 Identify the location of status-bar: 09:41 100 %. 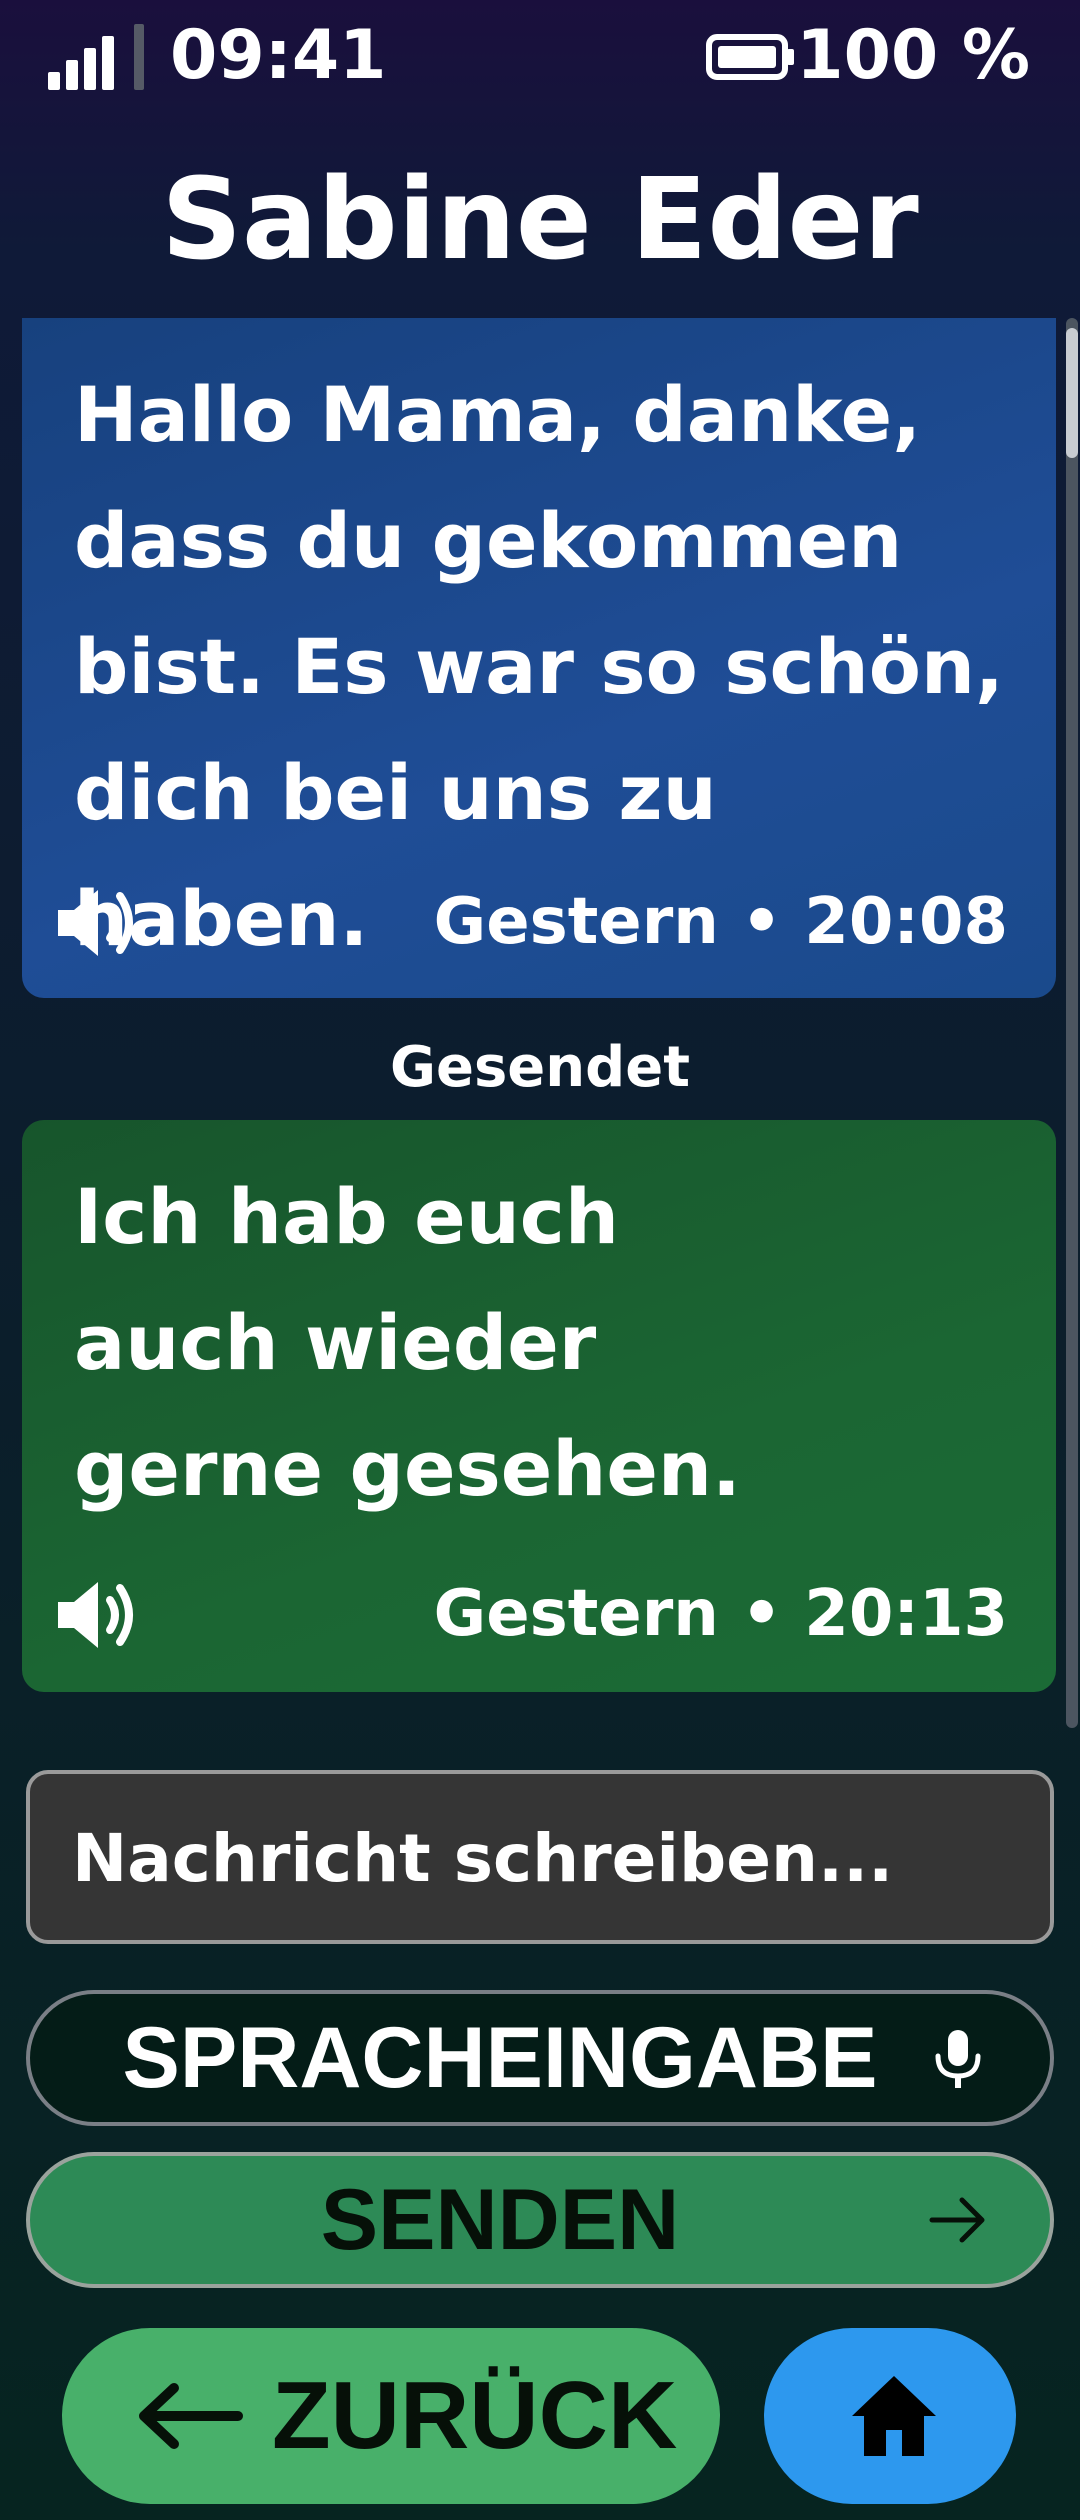
(540, 55).